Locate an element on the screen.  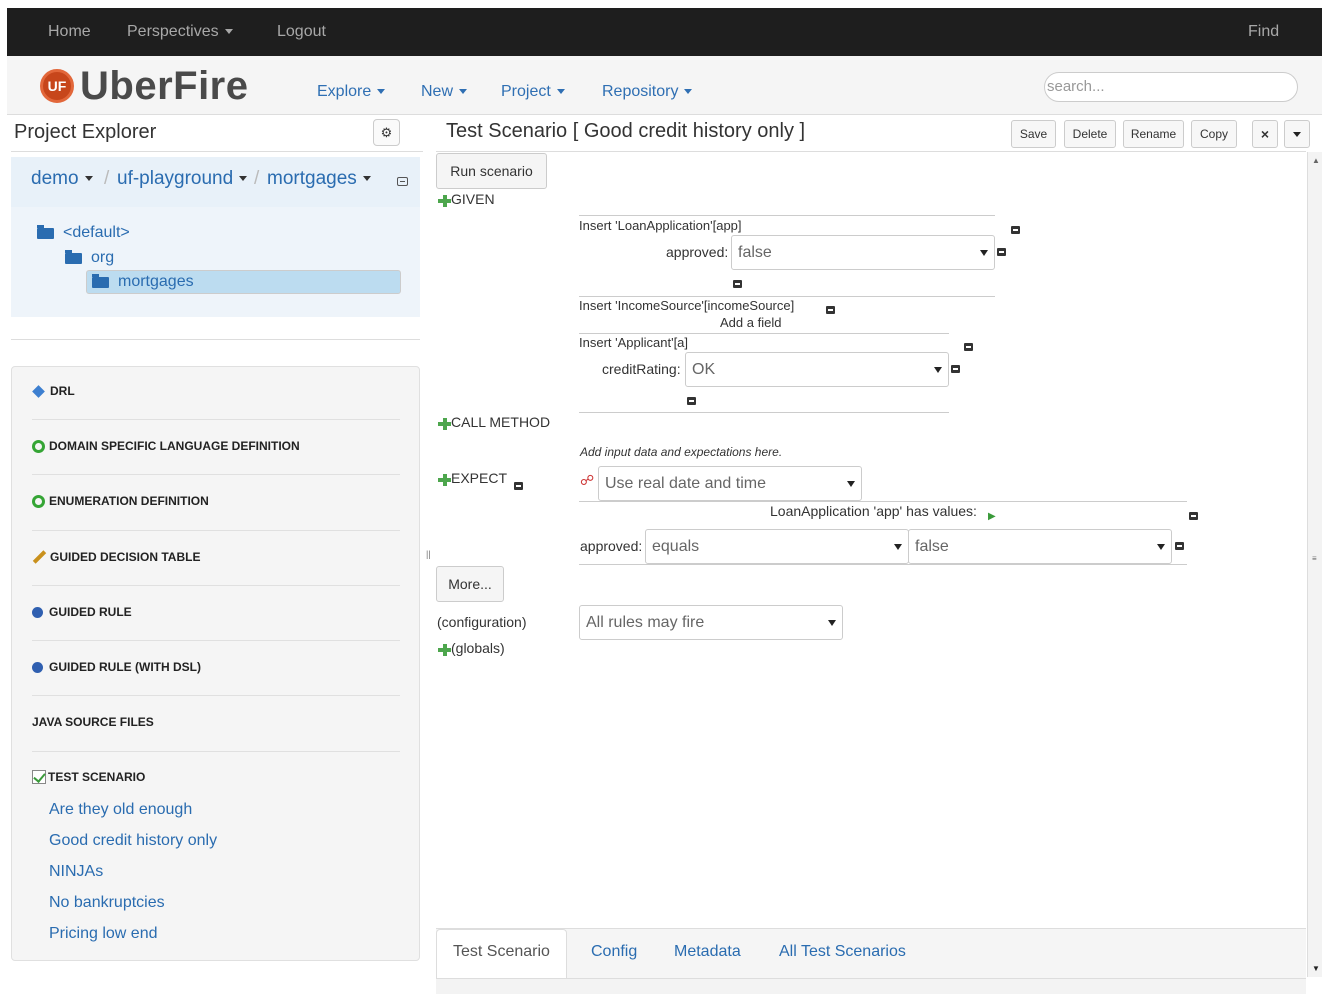
horizontal-scrollbar is located at coordinates (871, 986).